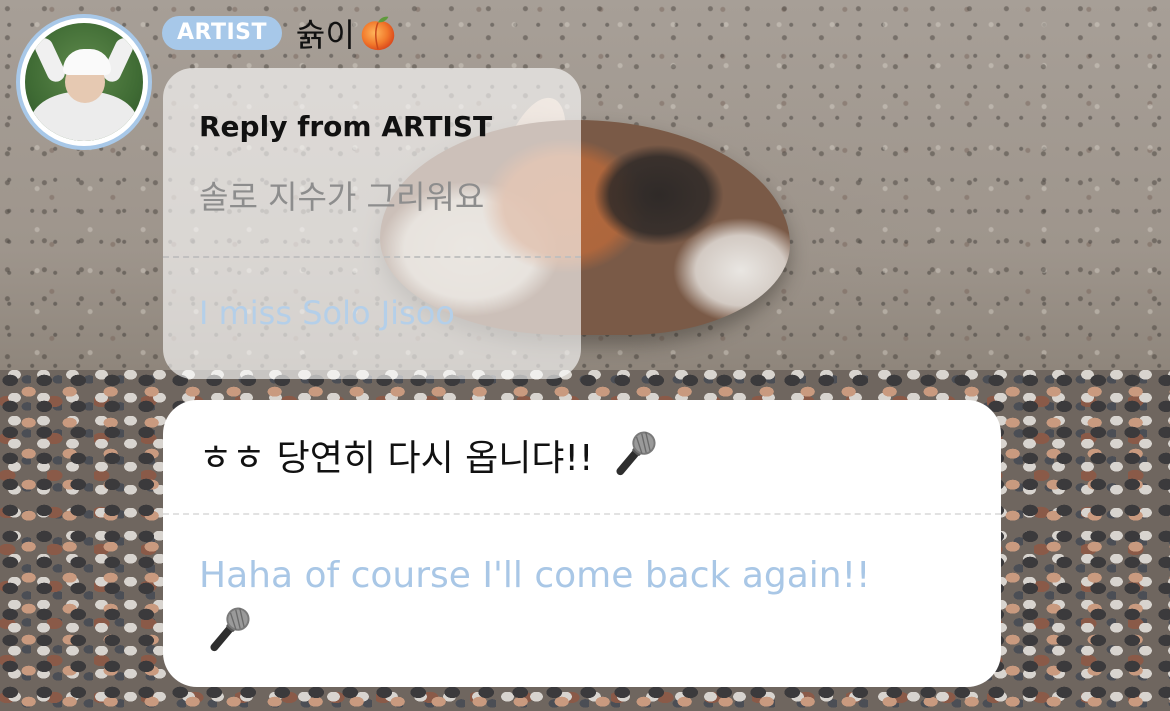 The image size is (1170, 711). I want to click on reply-quoted-translation: I miss Solo Jisoo, so click(327, 313).